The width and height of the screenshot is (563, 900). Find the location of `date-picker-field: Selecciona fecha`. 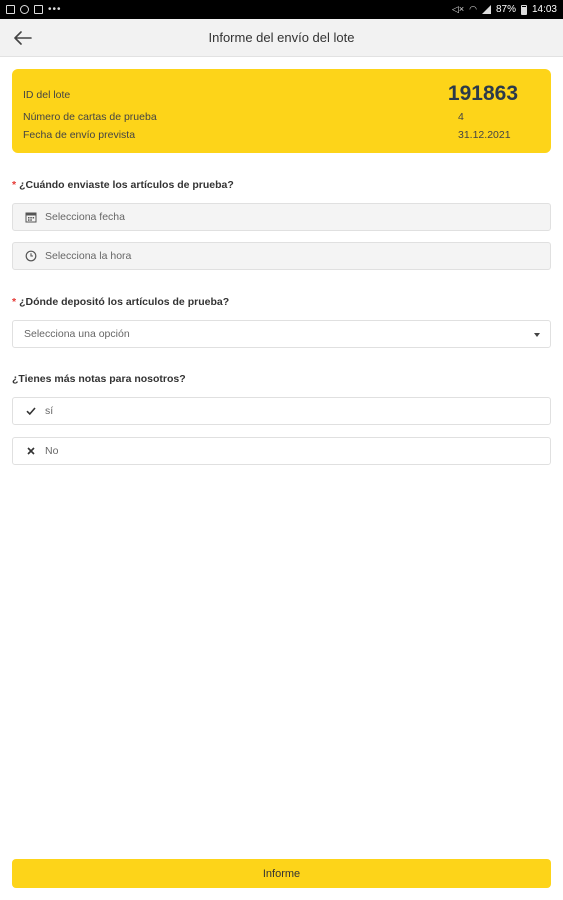

date-picker-field: Selecciona fecha is located at coordinates (281, 217).